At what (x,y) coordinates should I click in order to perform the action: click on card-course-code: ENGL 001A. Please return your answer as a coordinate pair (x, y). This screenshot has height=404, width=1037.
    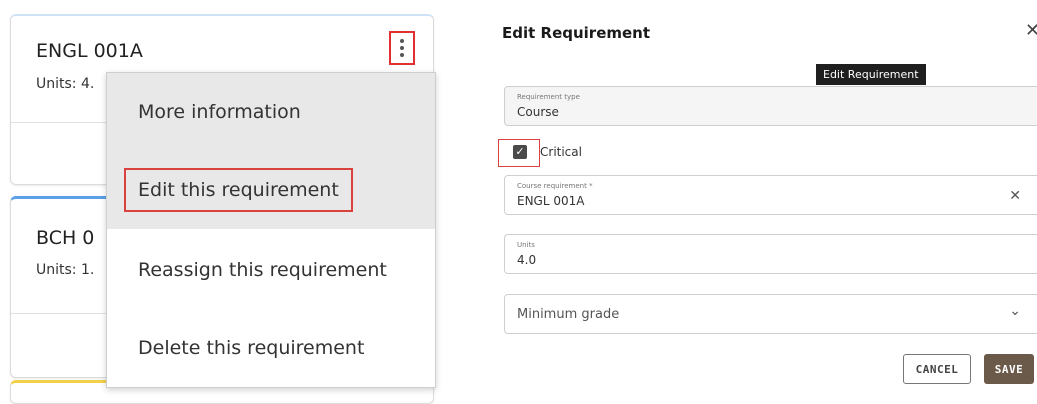
    Looking at the image, I should click on (89, 51).